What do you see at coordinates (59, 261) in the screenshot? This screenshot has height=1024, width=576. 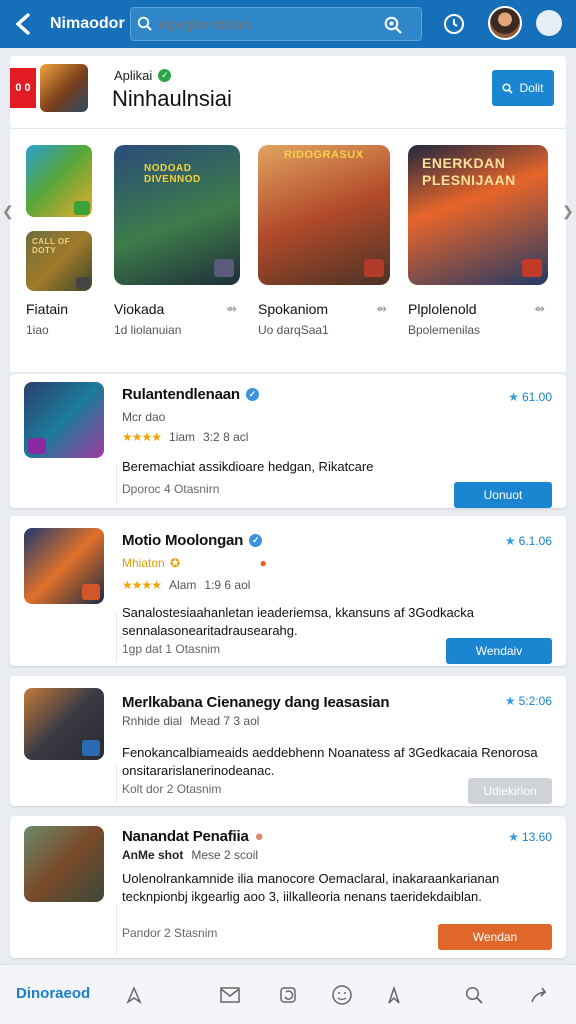 I see `small-thumb-2: CALL OF DOTY` at bounding box center [59, 261].